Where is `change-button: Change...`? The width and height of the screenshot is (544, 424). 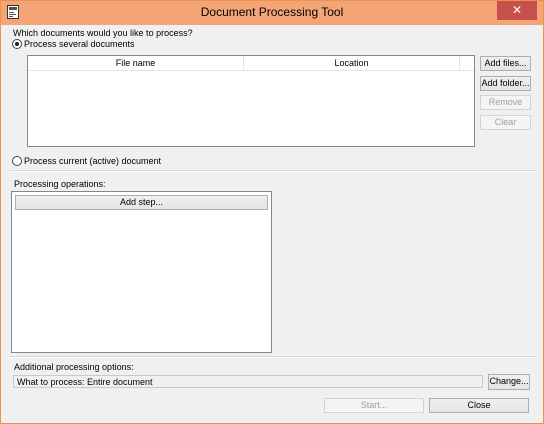 change-button: Change... is located at coordinates (509, 382).